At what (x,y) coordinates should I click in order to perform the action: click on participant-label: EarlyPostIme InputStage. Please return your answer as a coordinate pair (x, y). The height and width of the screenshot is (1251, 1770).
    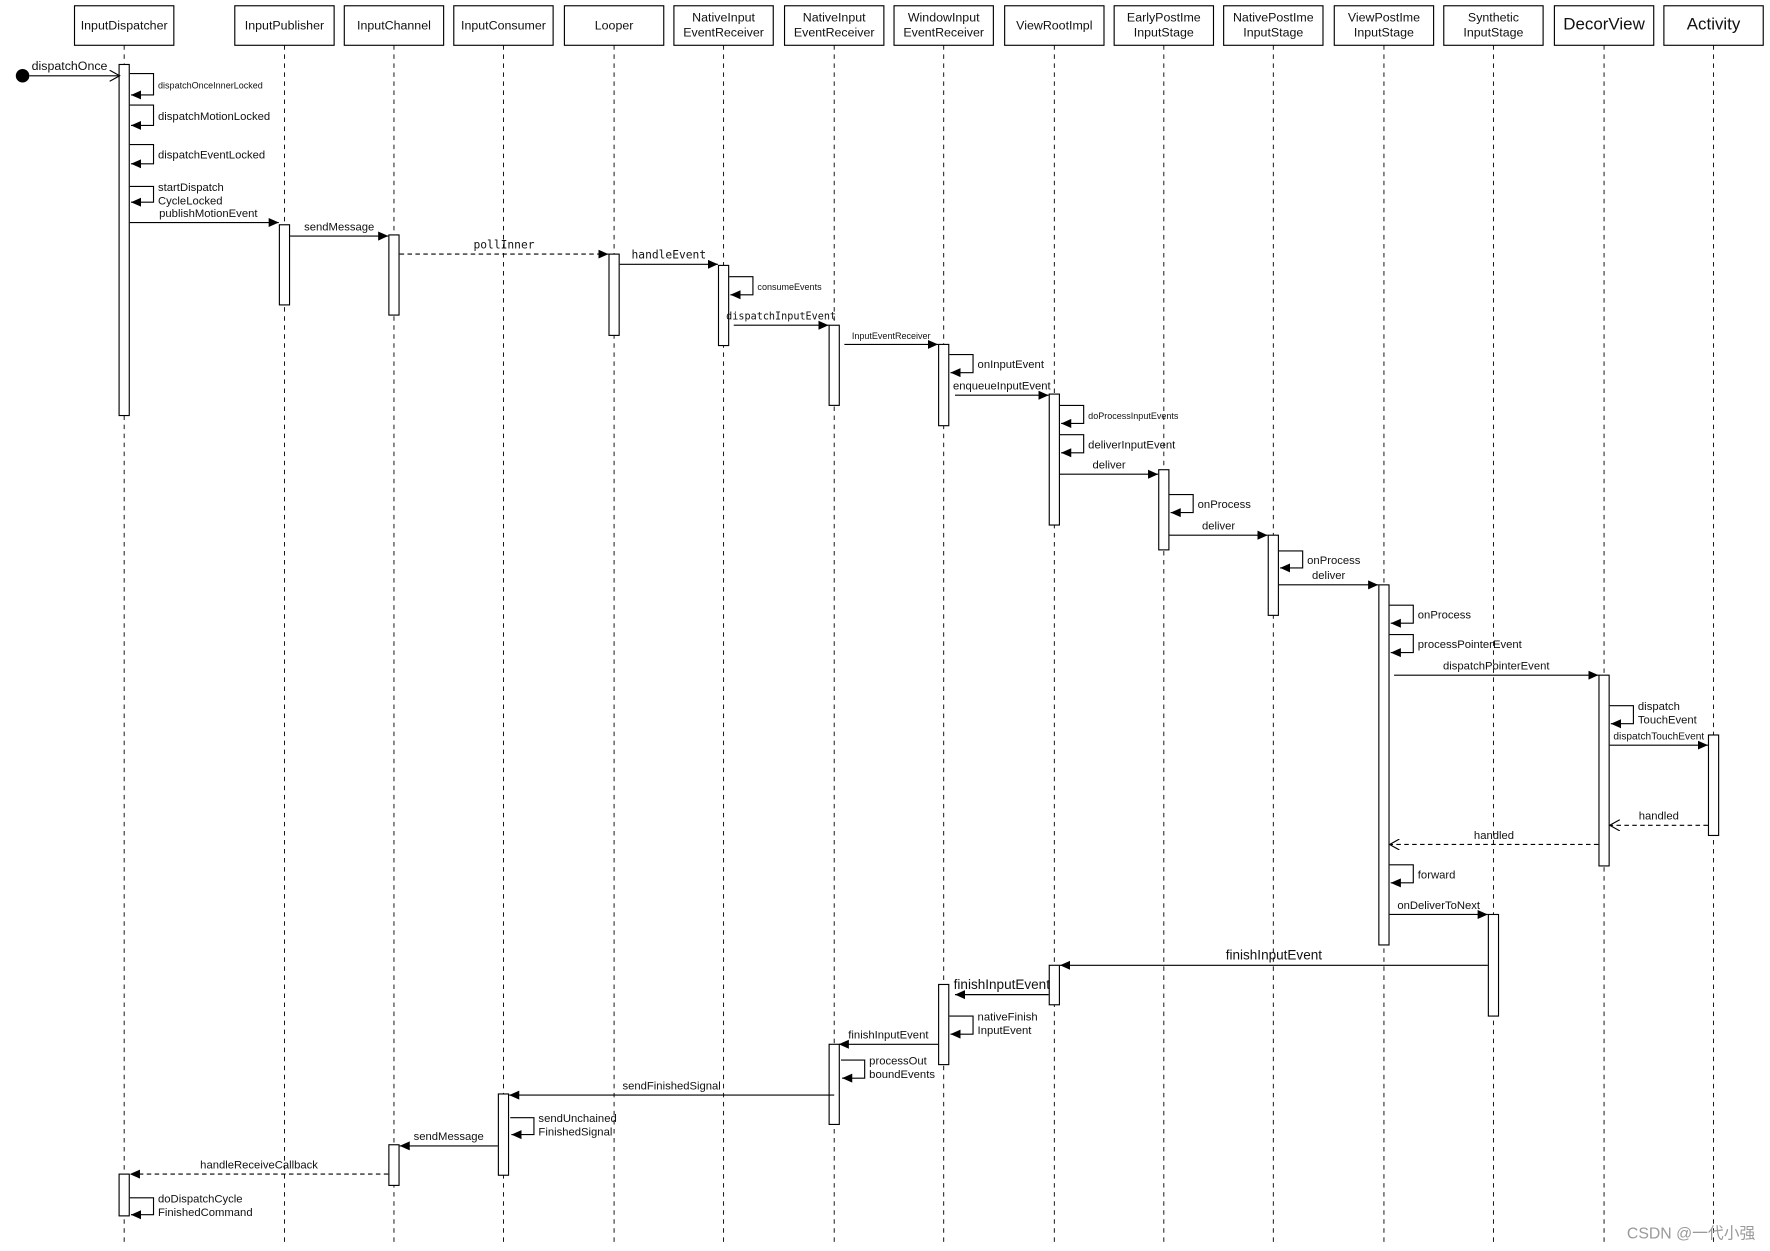
    Looking at the image, I should click on (1164, 25).